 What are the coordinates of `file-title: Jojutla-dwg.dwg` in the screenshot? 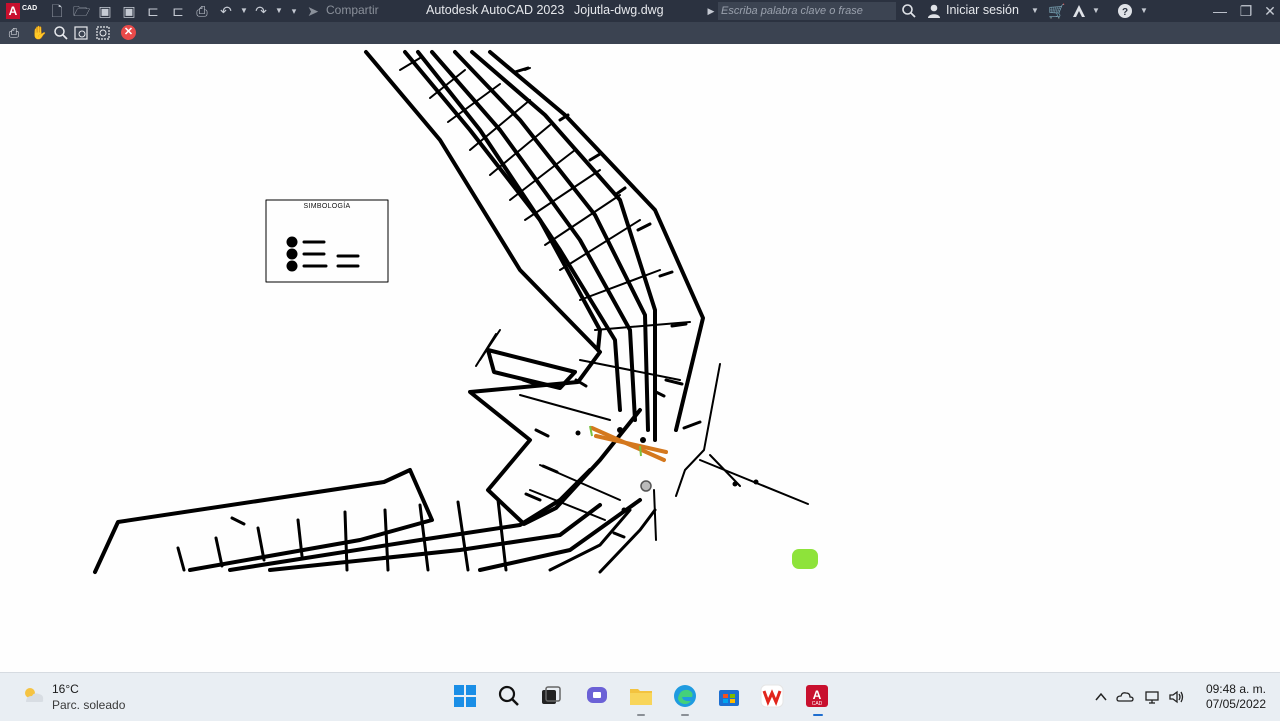 It's located at (619, 10).